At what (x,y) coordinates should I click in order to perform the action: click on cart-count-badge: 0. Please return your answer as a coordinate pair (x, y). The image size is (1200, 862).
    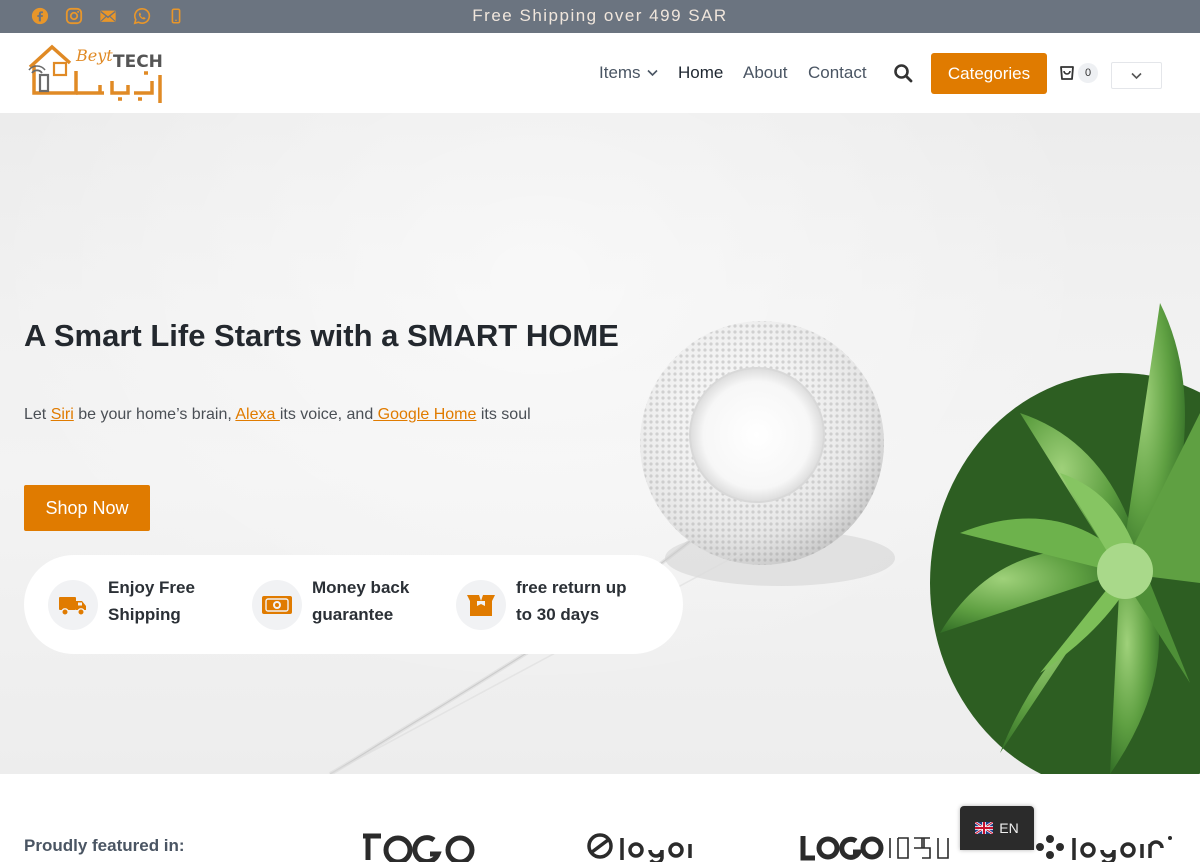
    Looking at the image, I should click on (1088, 73).